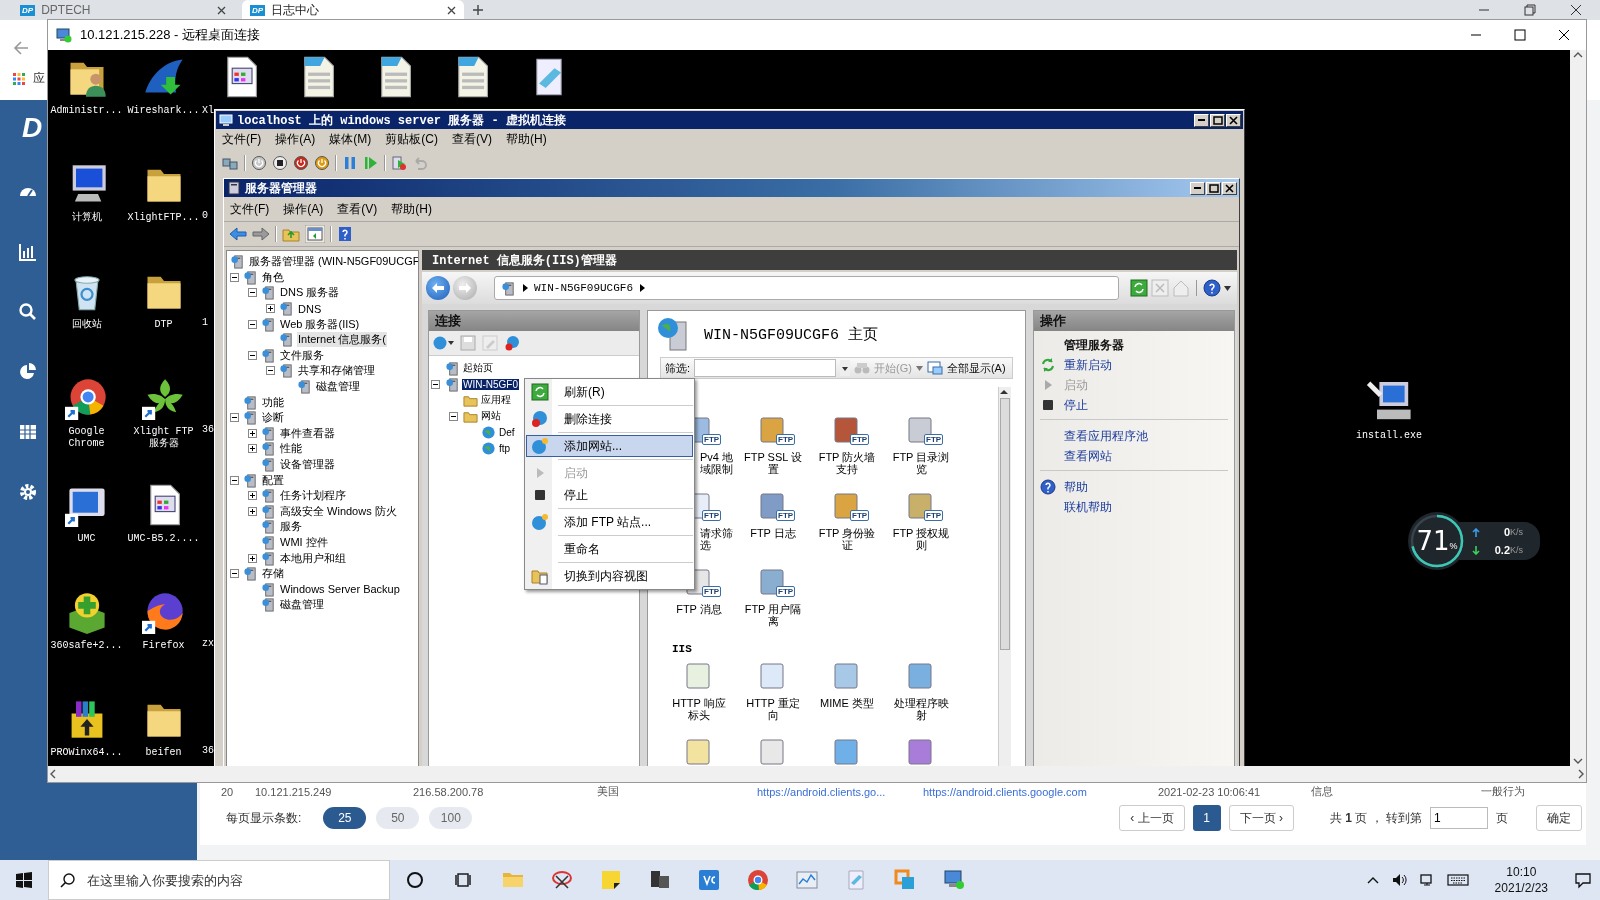 The width and height of the screenshot is (1600, 900). Describe the element at coordinates (1212, 288) in the screenshot. I see `help-icon` at that location.